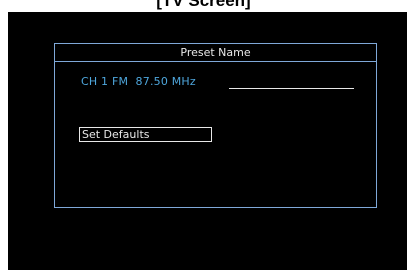  What do you see at coordinates (145, 134) in the screenshot?
I see `set-defaults-button: Set Defaults` at bounding box center [145, 134].